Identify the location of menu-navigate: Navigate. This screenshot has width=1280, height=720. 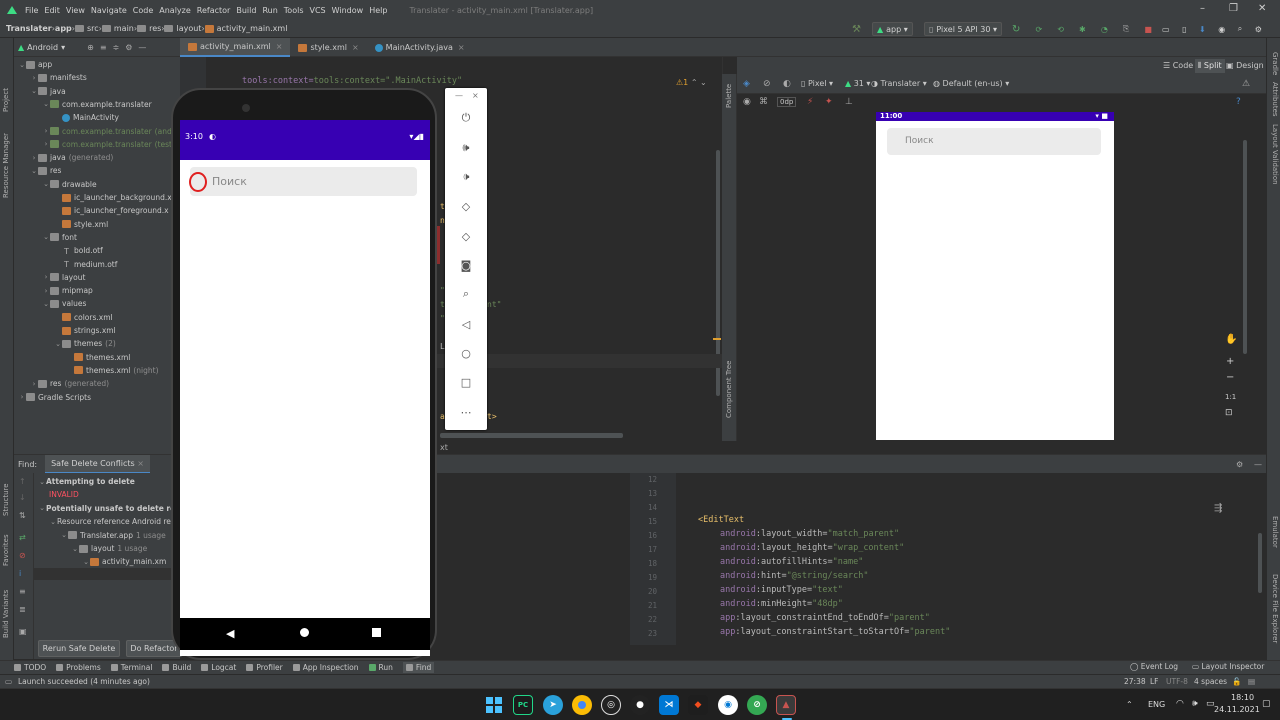
(109, 10).